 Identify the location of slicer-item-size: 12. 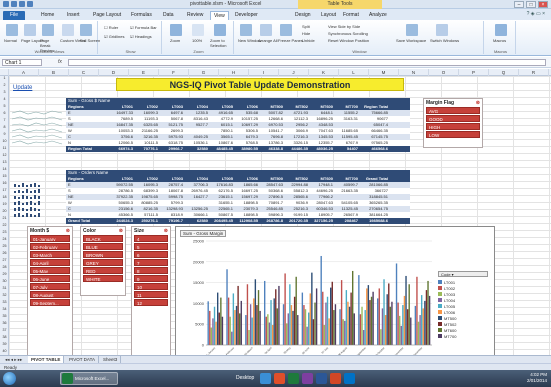
(151, 302).